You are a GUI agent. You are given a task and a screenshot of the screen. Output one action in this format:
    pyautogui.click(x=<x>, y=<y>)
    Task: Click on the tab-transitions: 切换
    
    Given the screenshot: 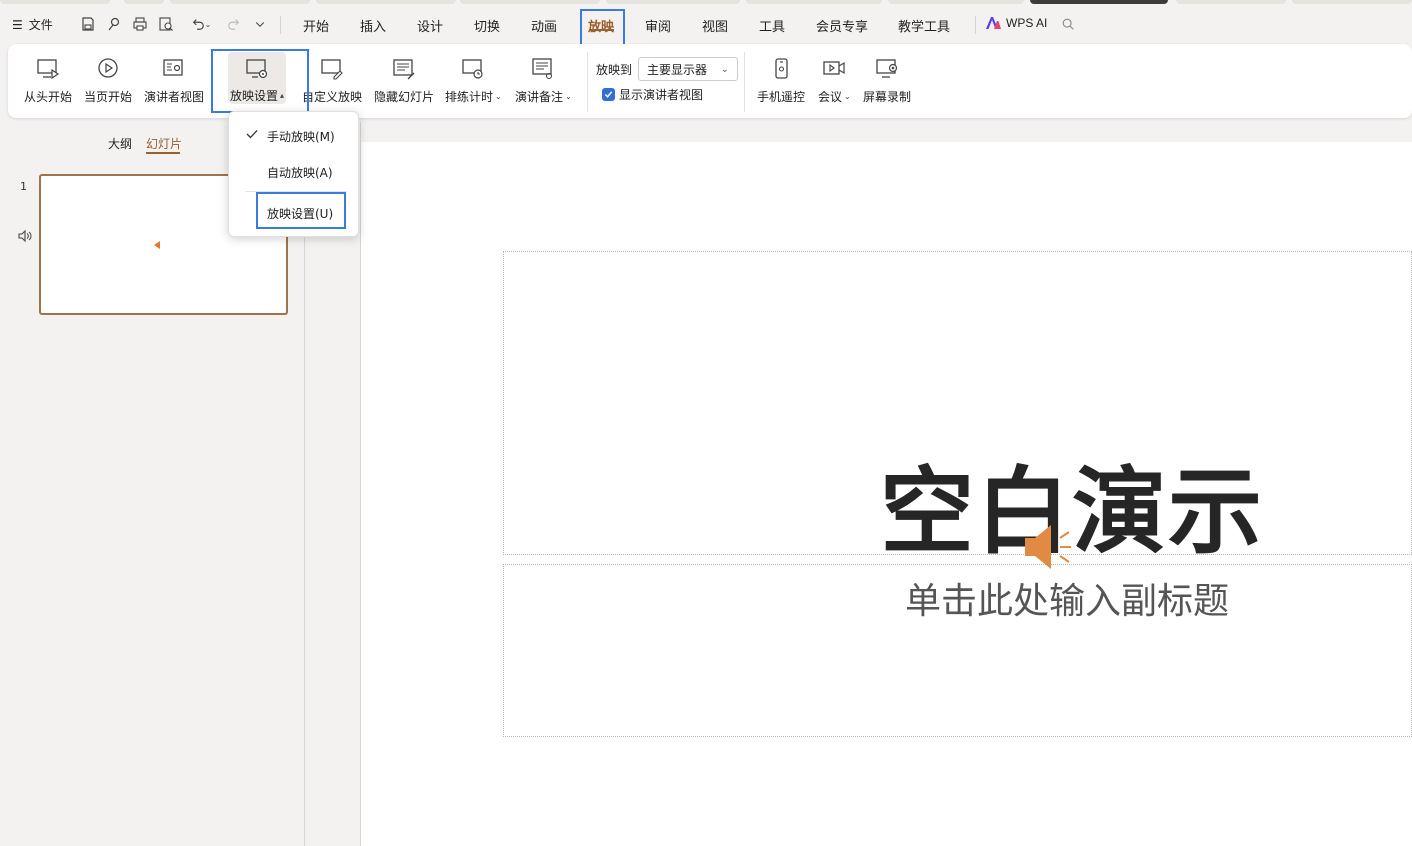 What is the action you would take?
    pyautogui.click(x=487, y=25)
    